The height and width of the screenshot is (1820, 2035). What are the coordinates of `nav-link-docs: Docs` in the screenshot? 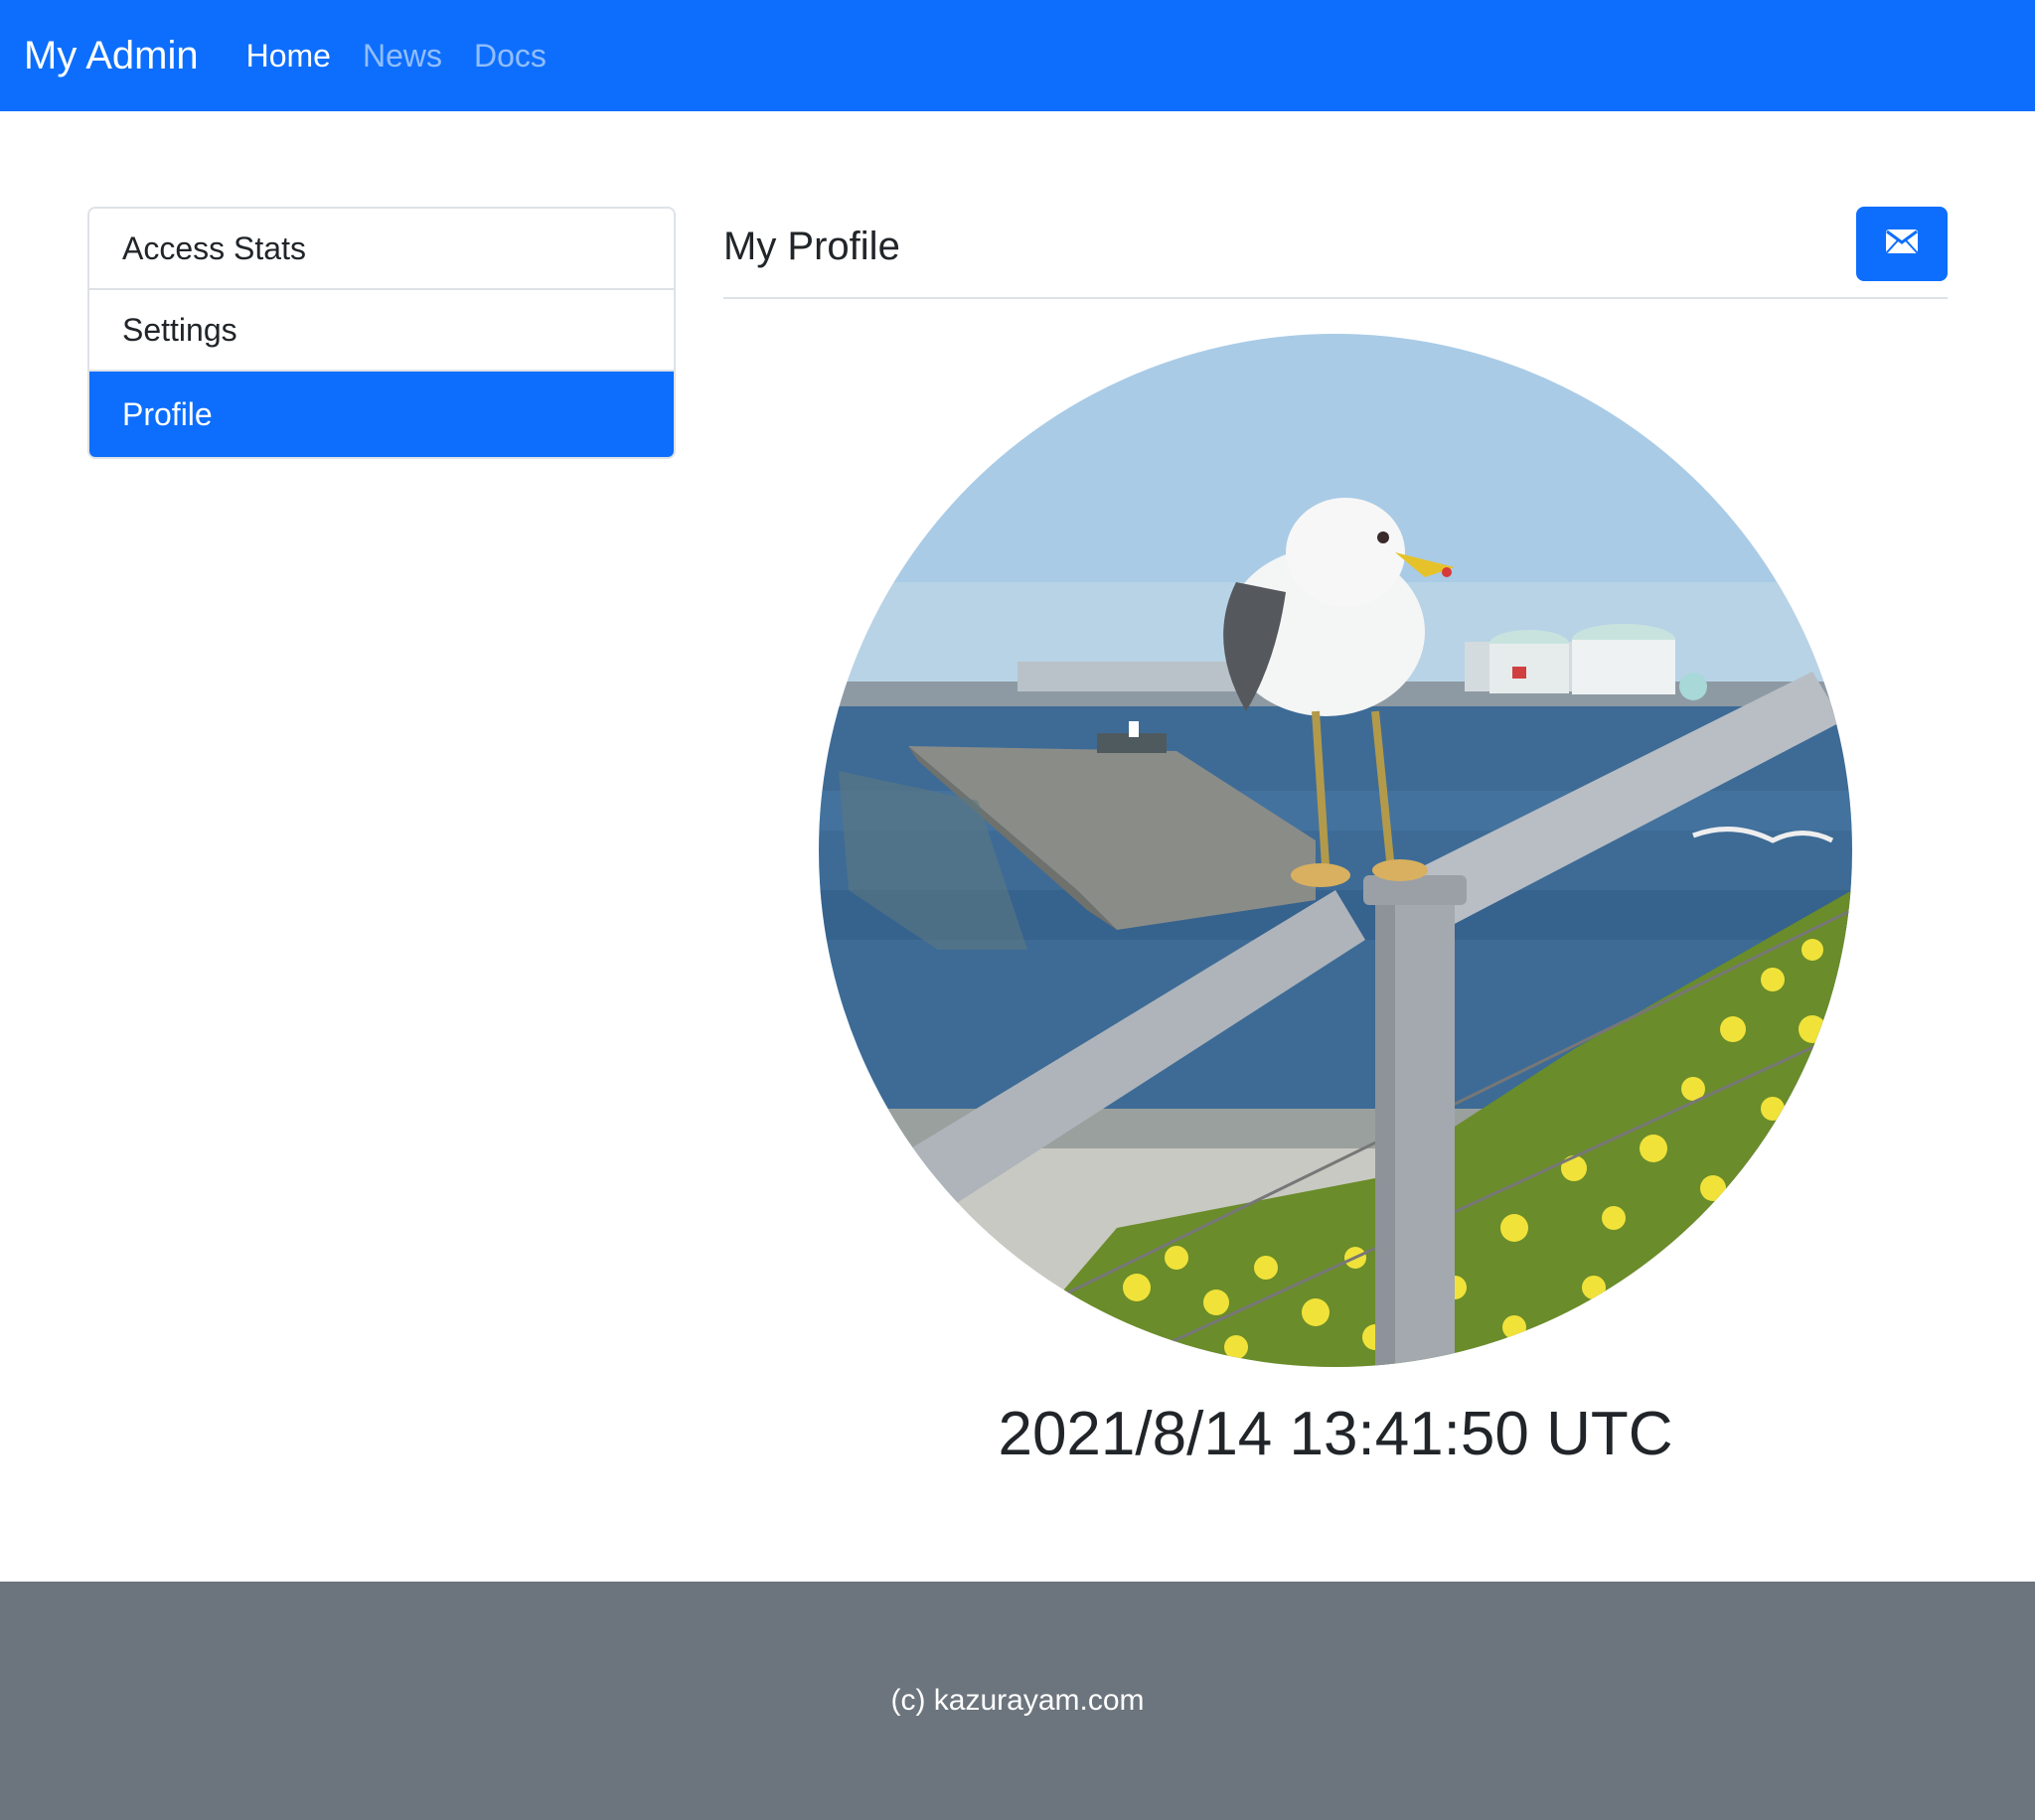 It's located at (510, 56).